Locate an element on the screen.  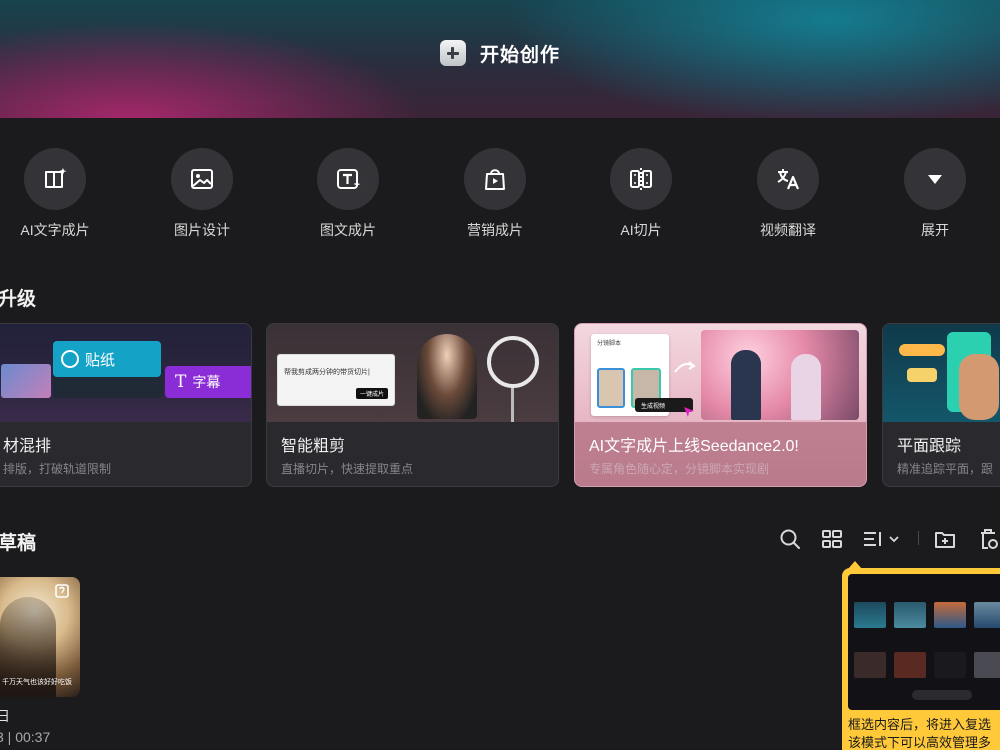
tooltip-preview-image is located at coordinates (924, 642).